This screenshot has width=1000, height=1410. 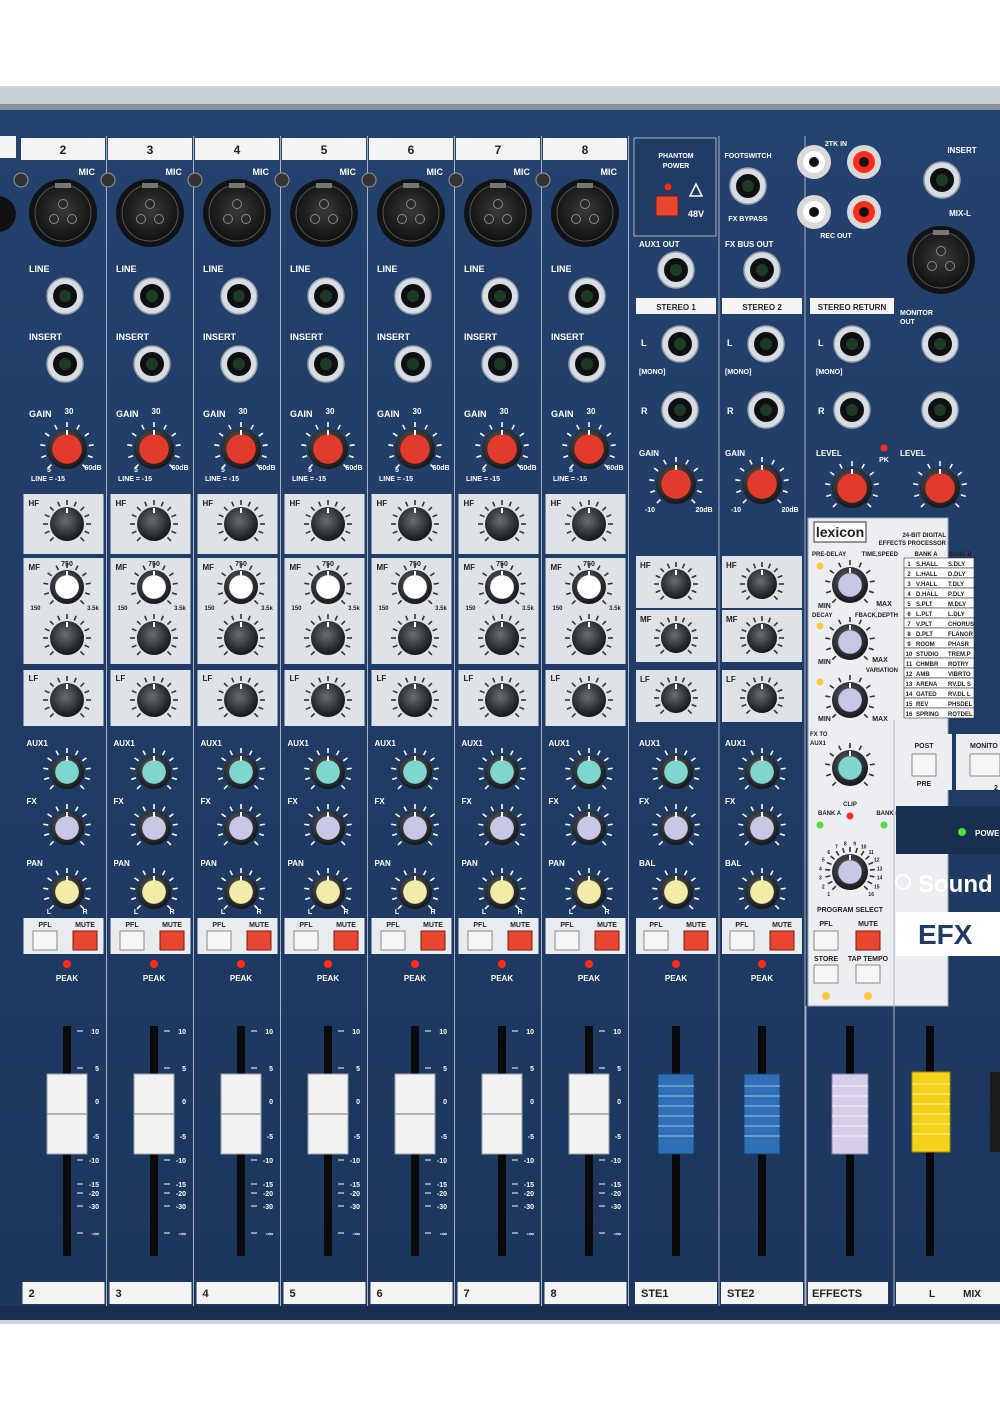 I want to click on mix-l-xlr, so click(x=941, y=260).